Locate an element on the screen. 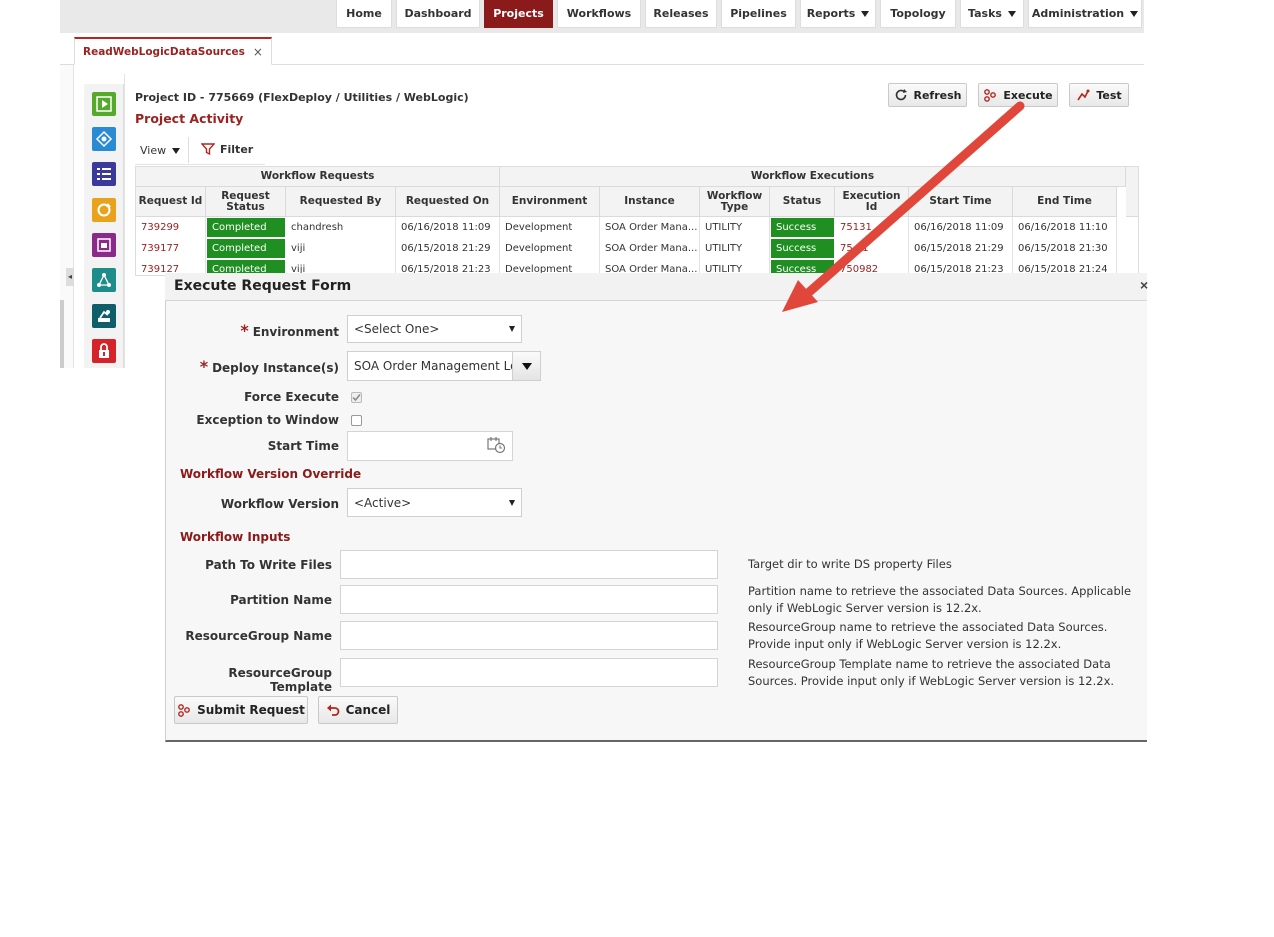 The image size is (1274, 937). execute-nodes-icon is located at coordinates (990, 95).